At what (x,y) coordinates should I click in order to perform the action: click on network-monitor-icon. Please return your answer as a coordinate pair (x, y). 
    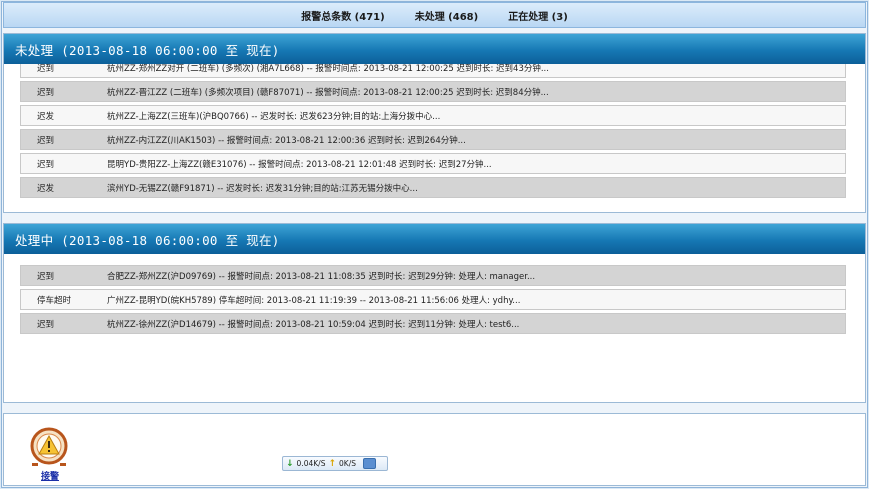
    Looking at the image, I should click on (369, 463).